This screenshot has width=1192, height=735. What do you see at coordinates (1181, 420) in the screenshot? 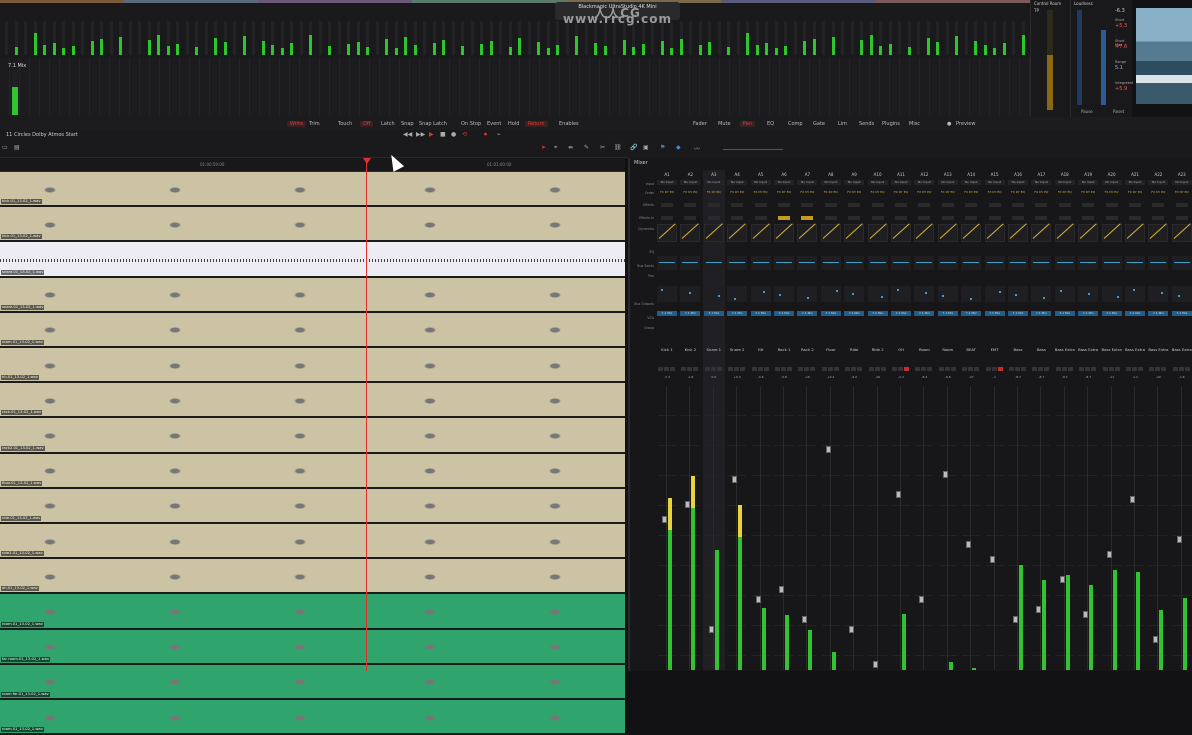
I see `mixer-channel-strip: A23 No Input FX DY EQ 7.1 Mix Bass Extra -1.6` at bounding box center [1181, 420].